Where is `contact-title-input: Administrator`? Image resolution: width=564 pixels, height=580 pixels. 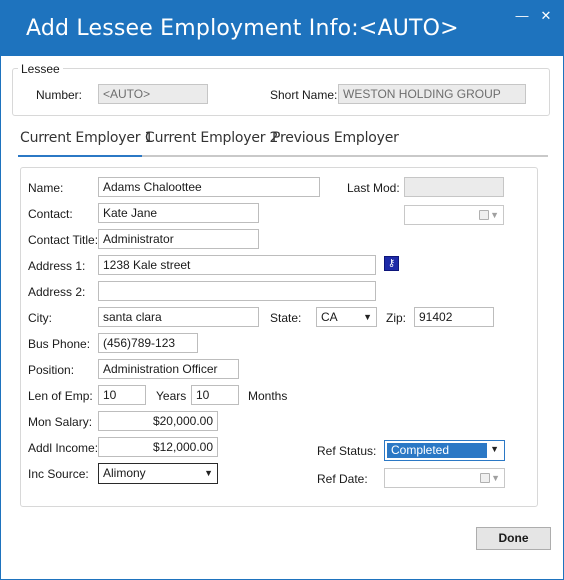
contact-title-input: Administrator is located at coordinates (178, 239).